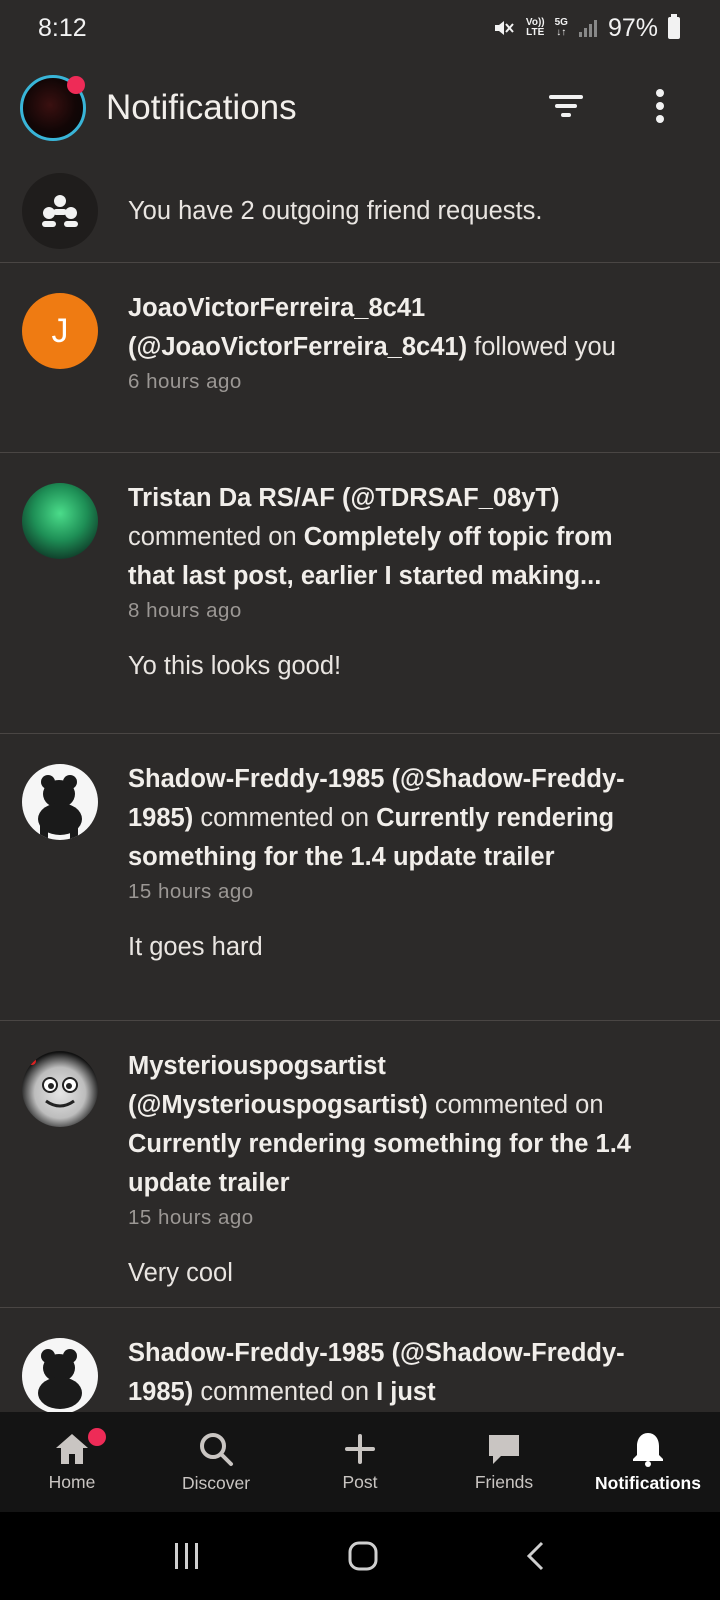 This screenshot has width=720, height=1600. What do you see at coordinates (344, 498) in the screenshot?
I see `user-name: Tristan Da RS/AF (@TDRSAF_08yT)` at bounding box center [344, 498].